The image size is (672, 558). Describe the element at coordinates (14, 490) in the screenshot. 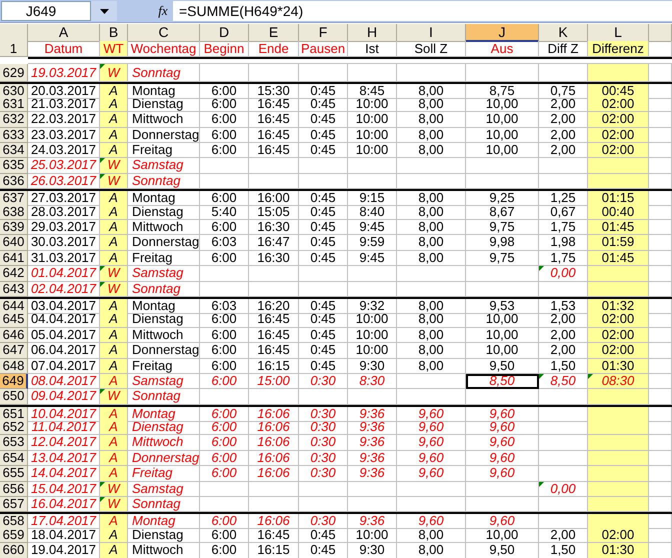

I see `row-header: 656` at that location.